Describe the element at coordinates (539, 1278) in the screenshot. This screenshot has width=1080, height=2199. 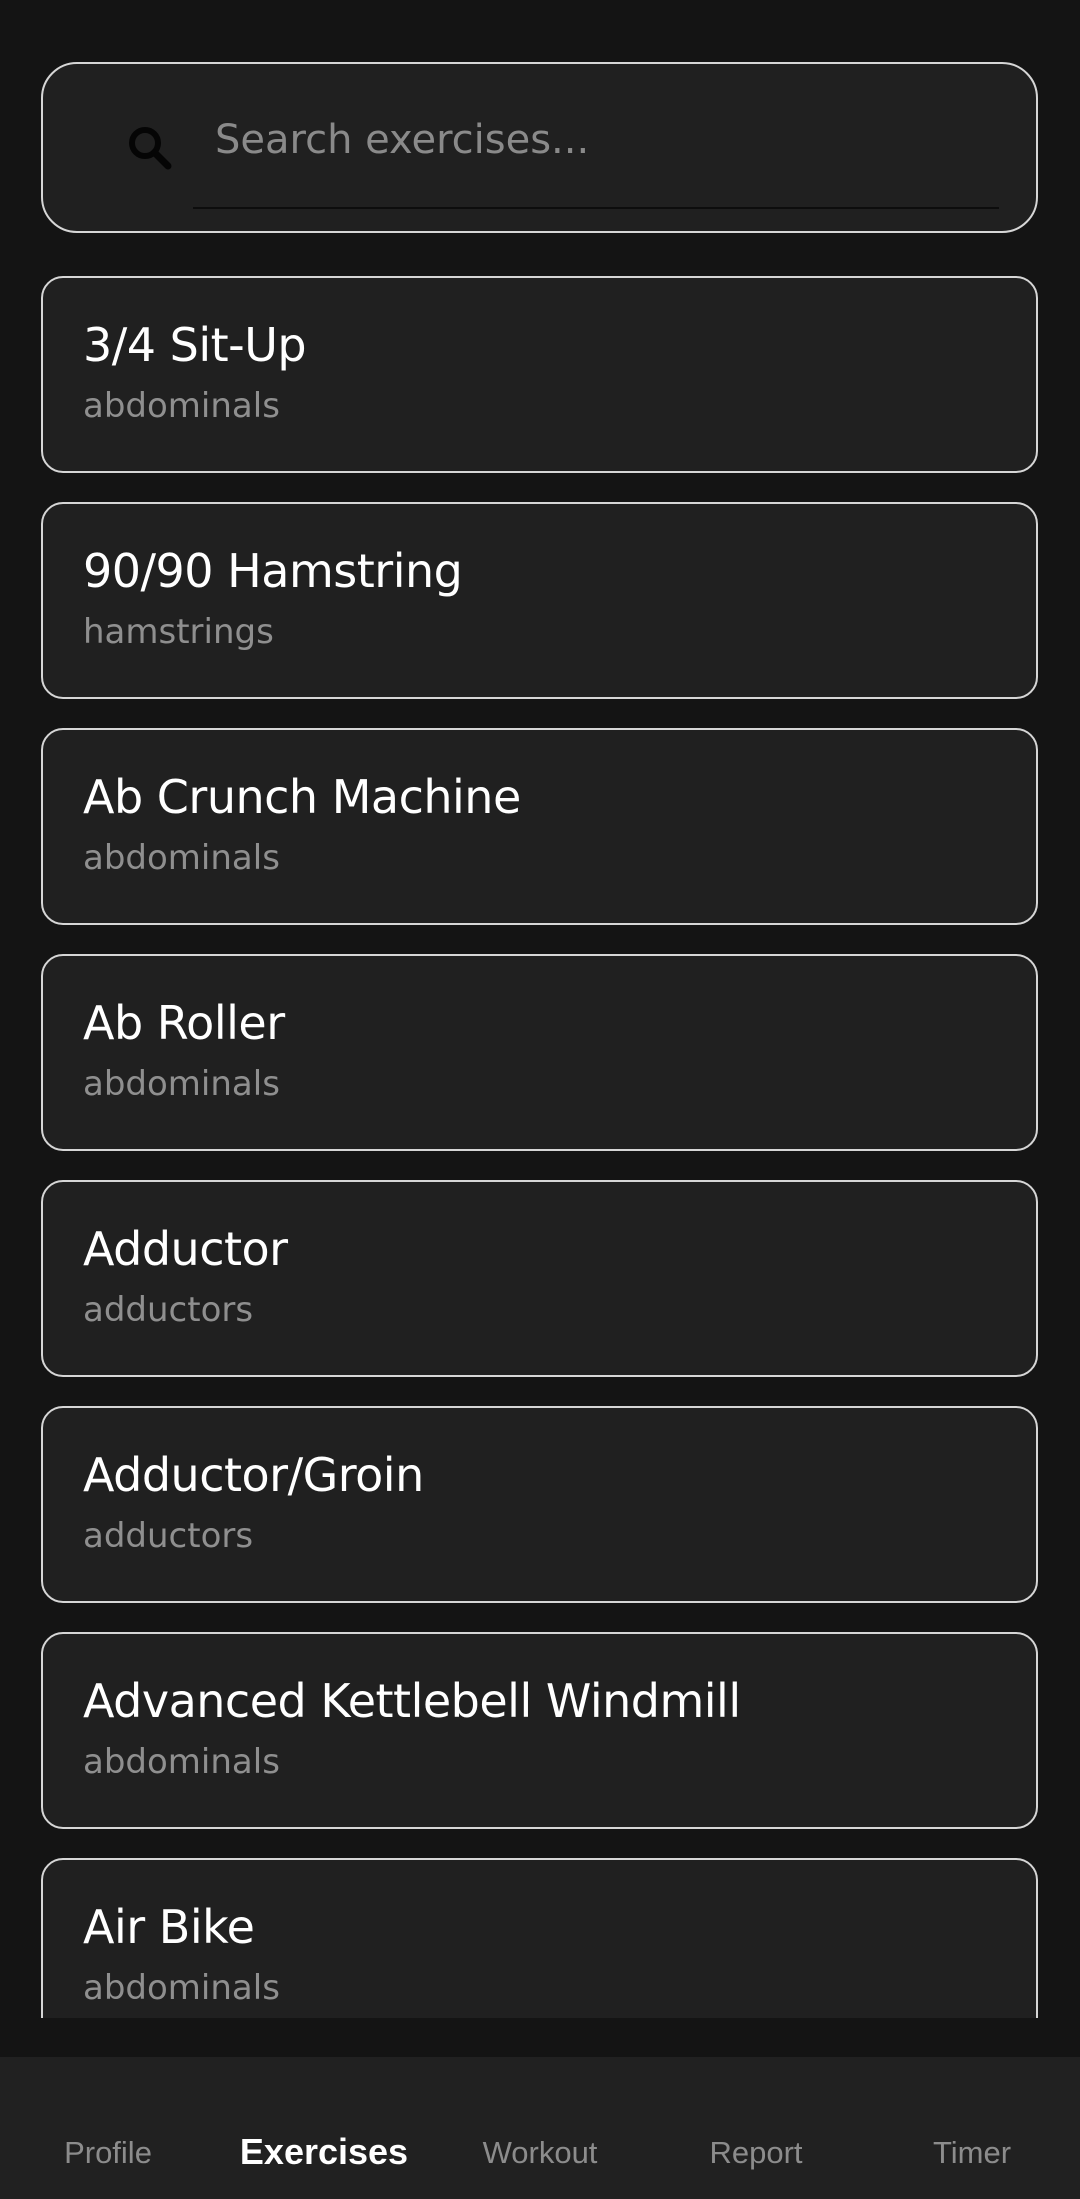
I see `exercise-card: Adductor adductors` at that location.